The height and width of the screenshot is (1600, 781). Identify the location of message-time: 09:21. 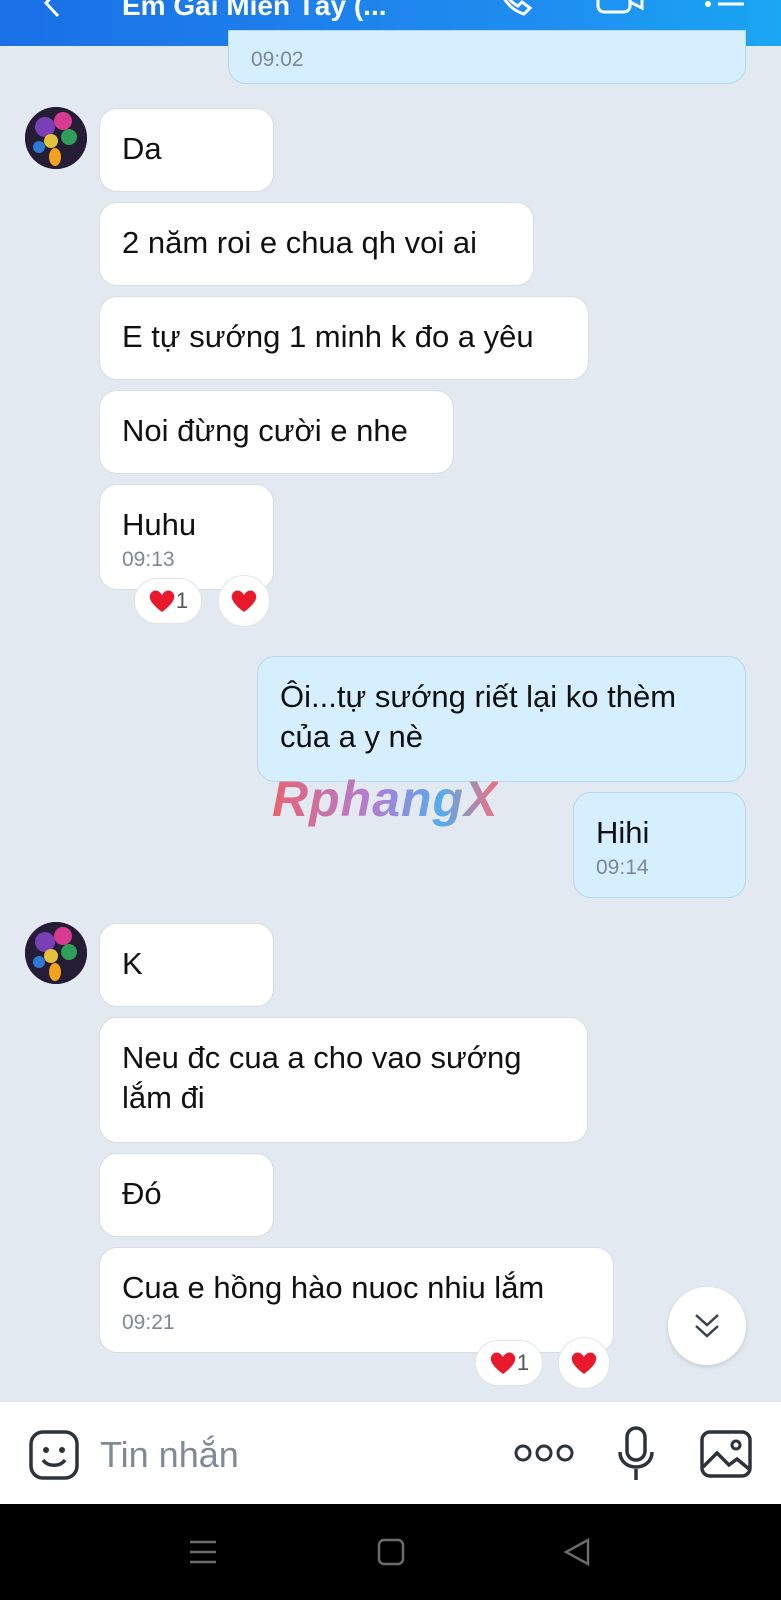
(148, 1322).